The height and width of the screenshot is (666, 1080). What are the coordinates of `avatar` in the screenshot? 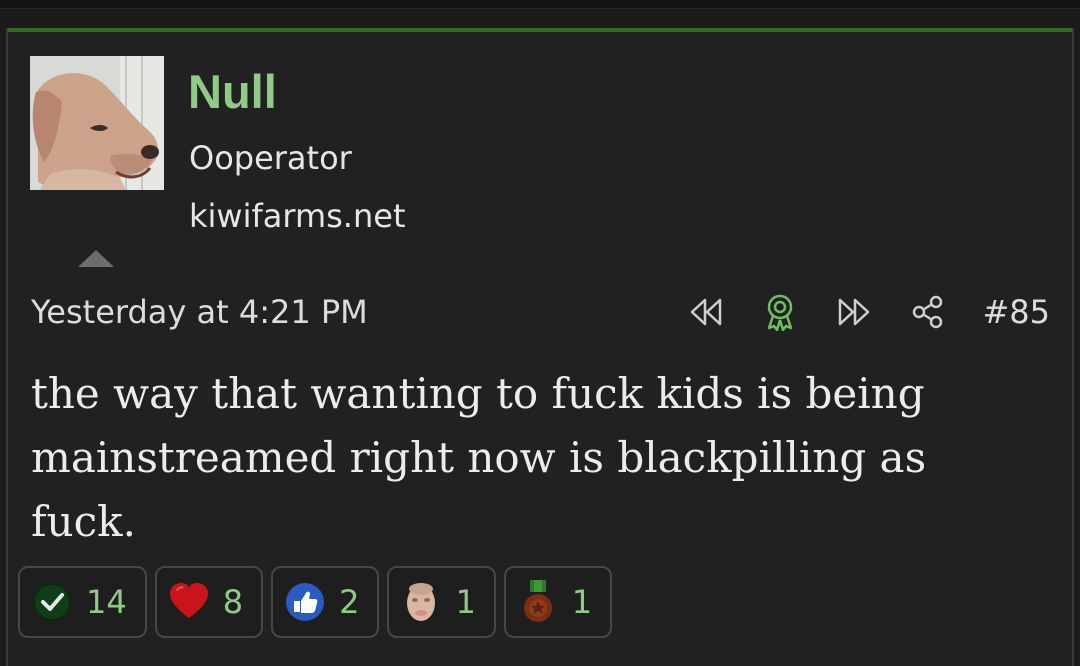 It's located at (97, 123).